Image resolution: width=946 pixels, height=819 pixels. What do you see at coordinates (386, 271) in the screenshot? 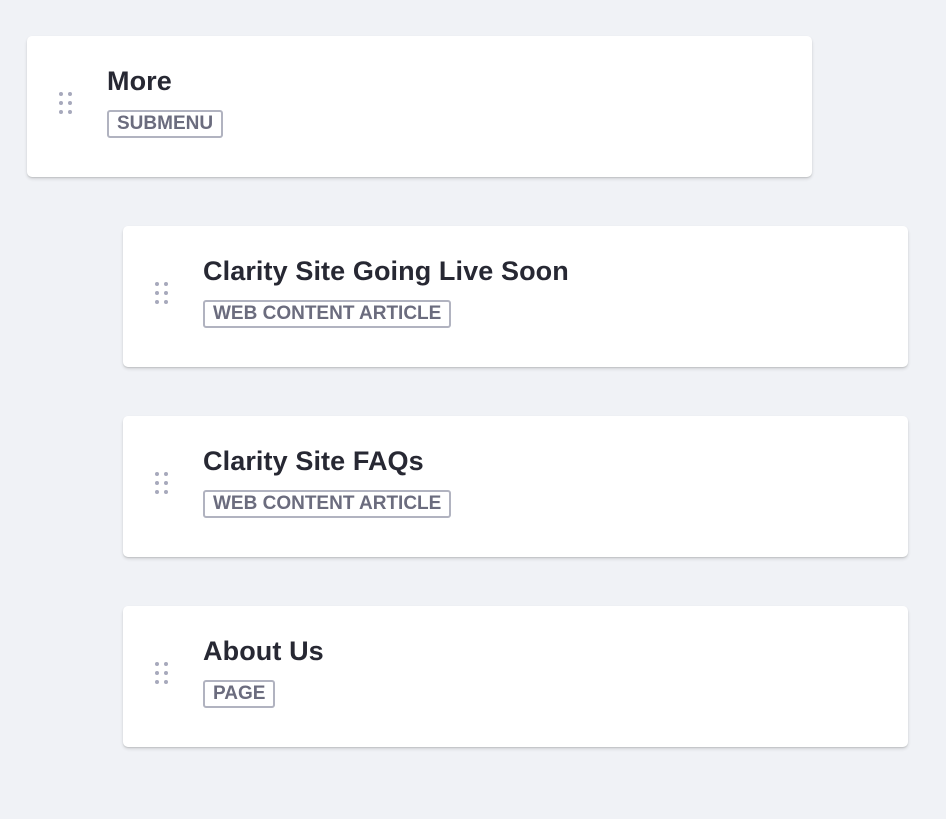
I see `menu-item-title: Clarity Site Going Live Soon` at bounding box center [386, 271].